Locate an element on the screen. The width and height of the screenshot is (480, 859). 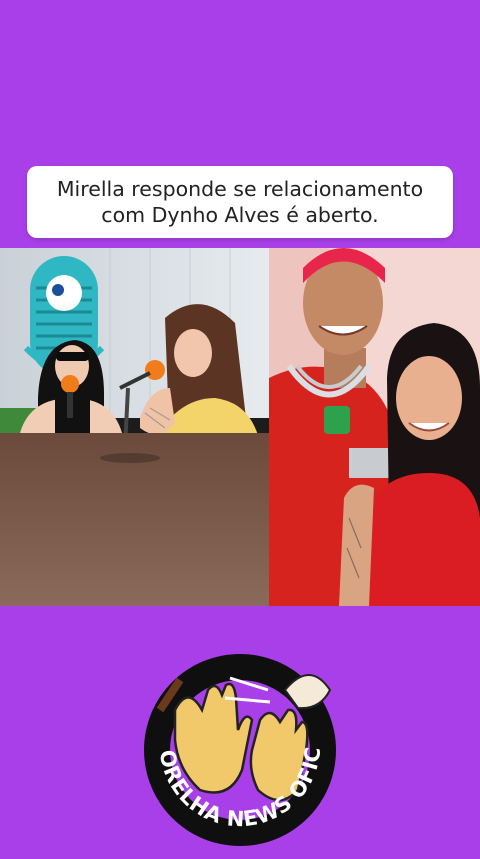
headline-line-1: Mirella responde se relacionamento is located at coordinates (240, 189).